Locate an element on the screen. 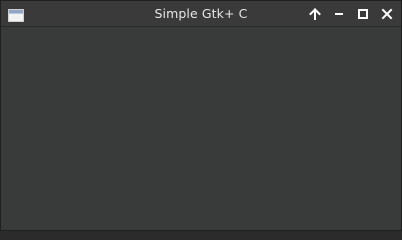 Image resolution: width=402 pixels, height=240 pixels. maximize-icon is located at coordinates (363, 14).